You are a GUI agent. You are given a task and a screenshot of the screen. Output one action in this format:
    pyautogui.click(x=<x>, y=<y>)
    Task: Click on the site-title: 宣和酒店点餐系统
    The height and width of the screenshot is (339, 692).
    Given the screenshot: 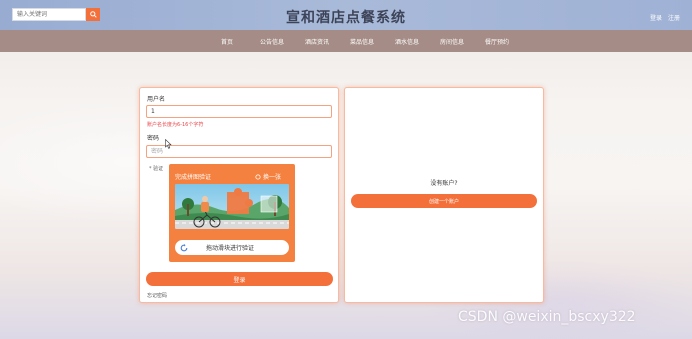 What is the action you would take?
    pyautogui.click(x=346, y=18)
    